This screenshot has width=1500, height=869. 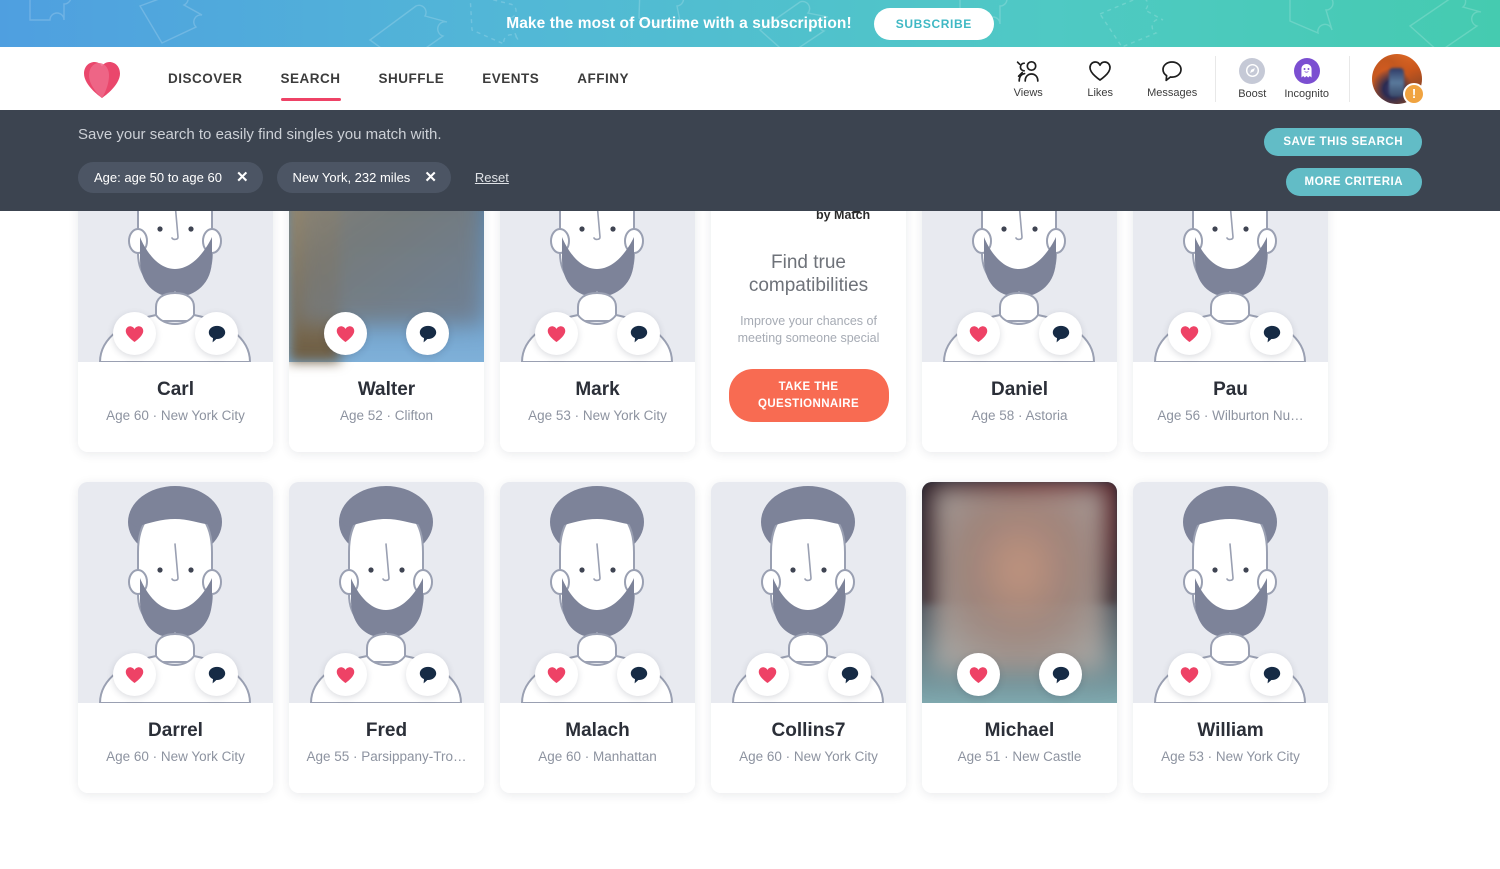 I want to click on profile-meta: Age 58 · Astoria, so click(x=1019, y=415).